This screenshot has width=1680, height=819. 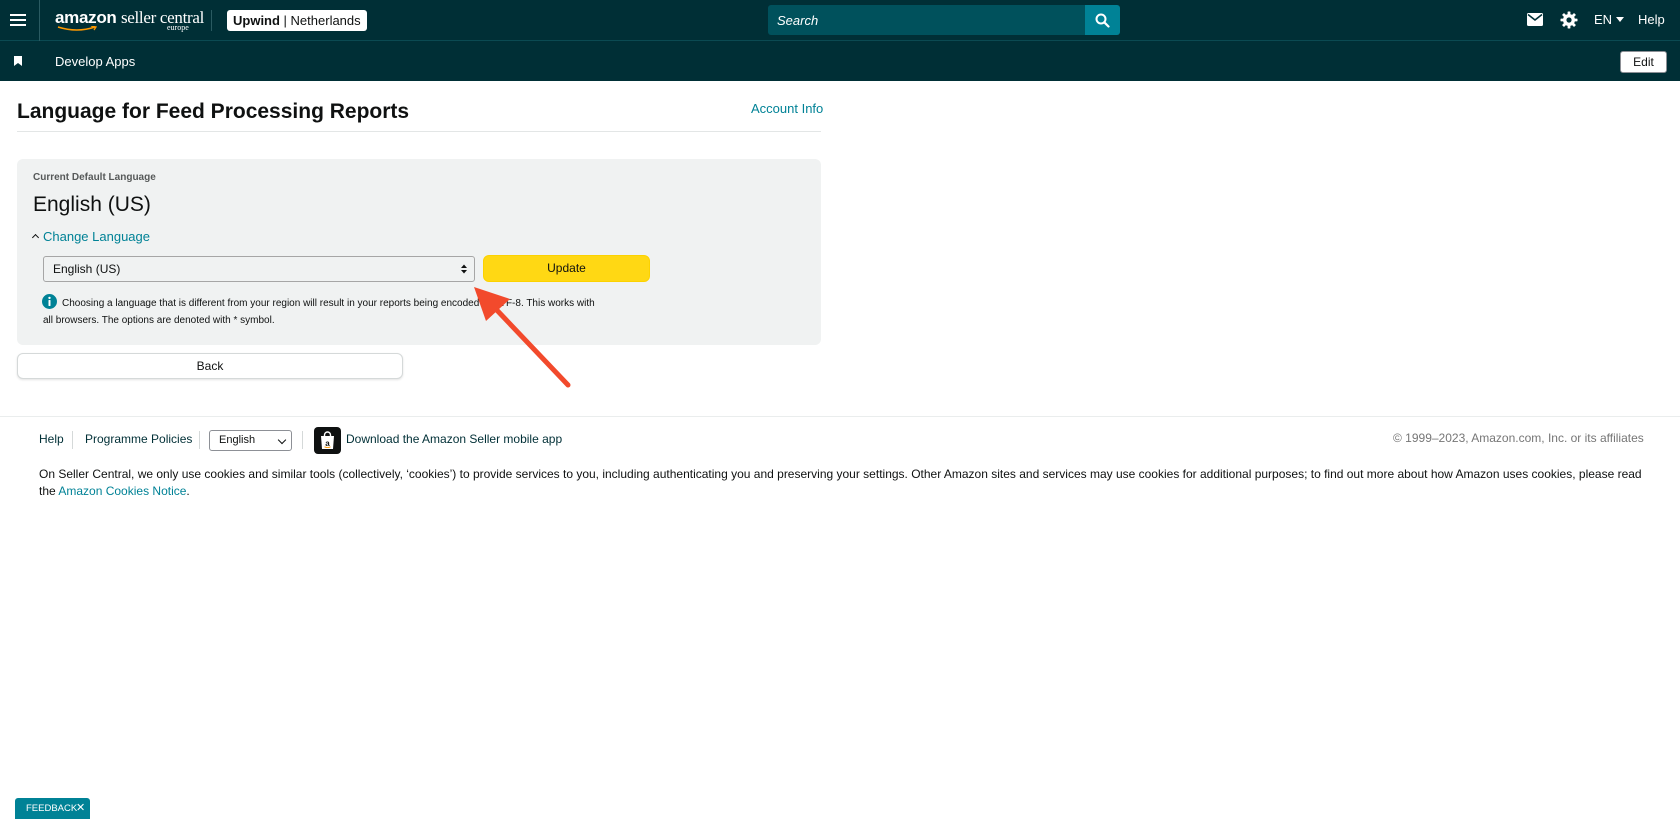 What do you see at coordinates (1620, 19) in the screenshot?
I see `caret-down-icon` at bounding box center [1620, 19].